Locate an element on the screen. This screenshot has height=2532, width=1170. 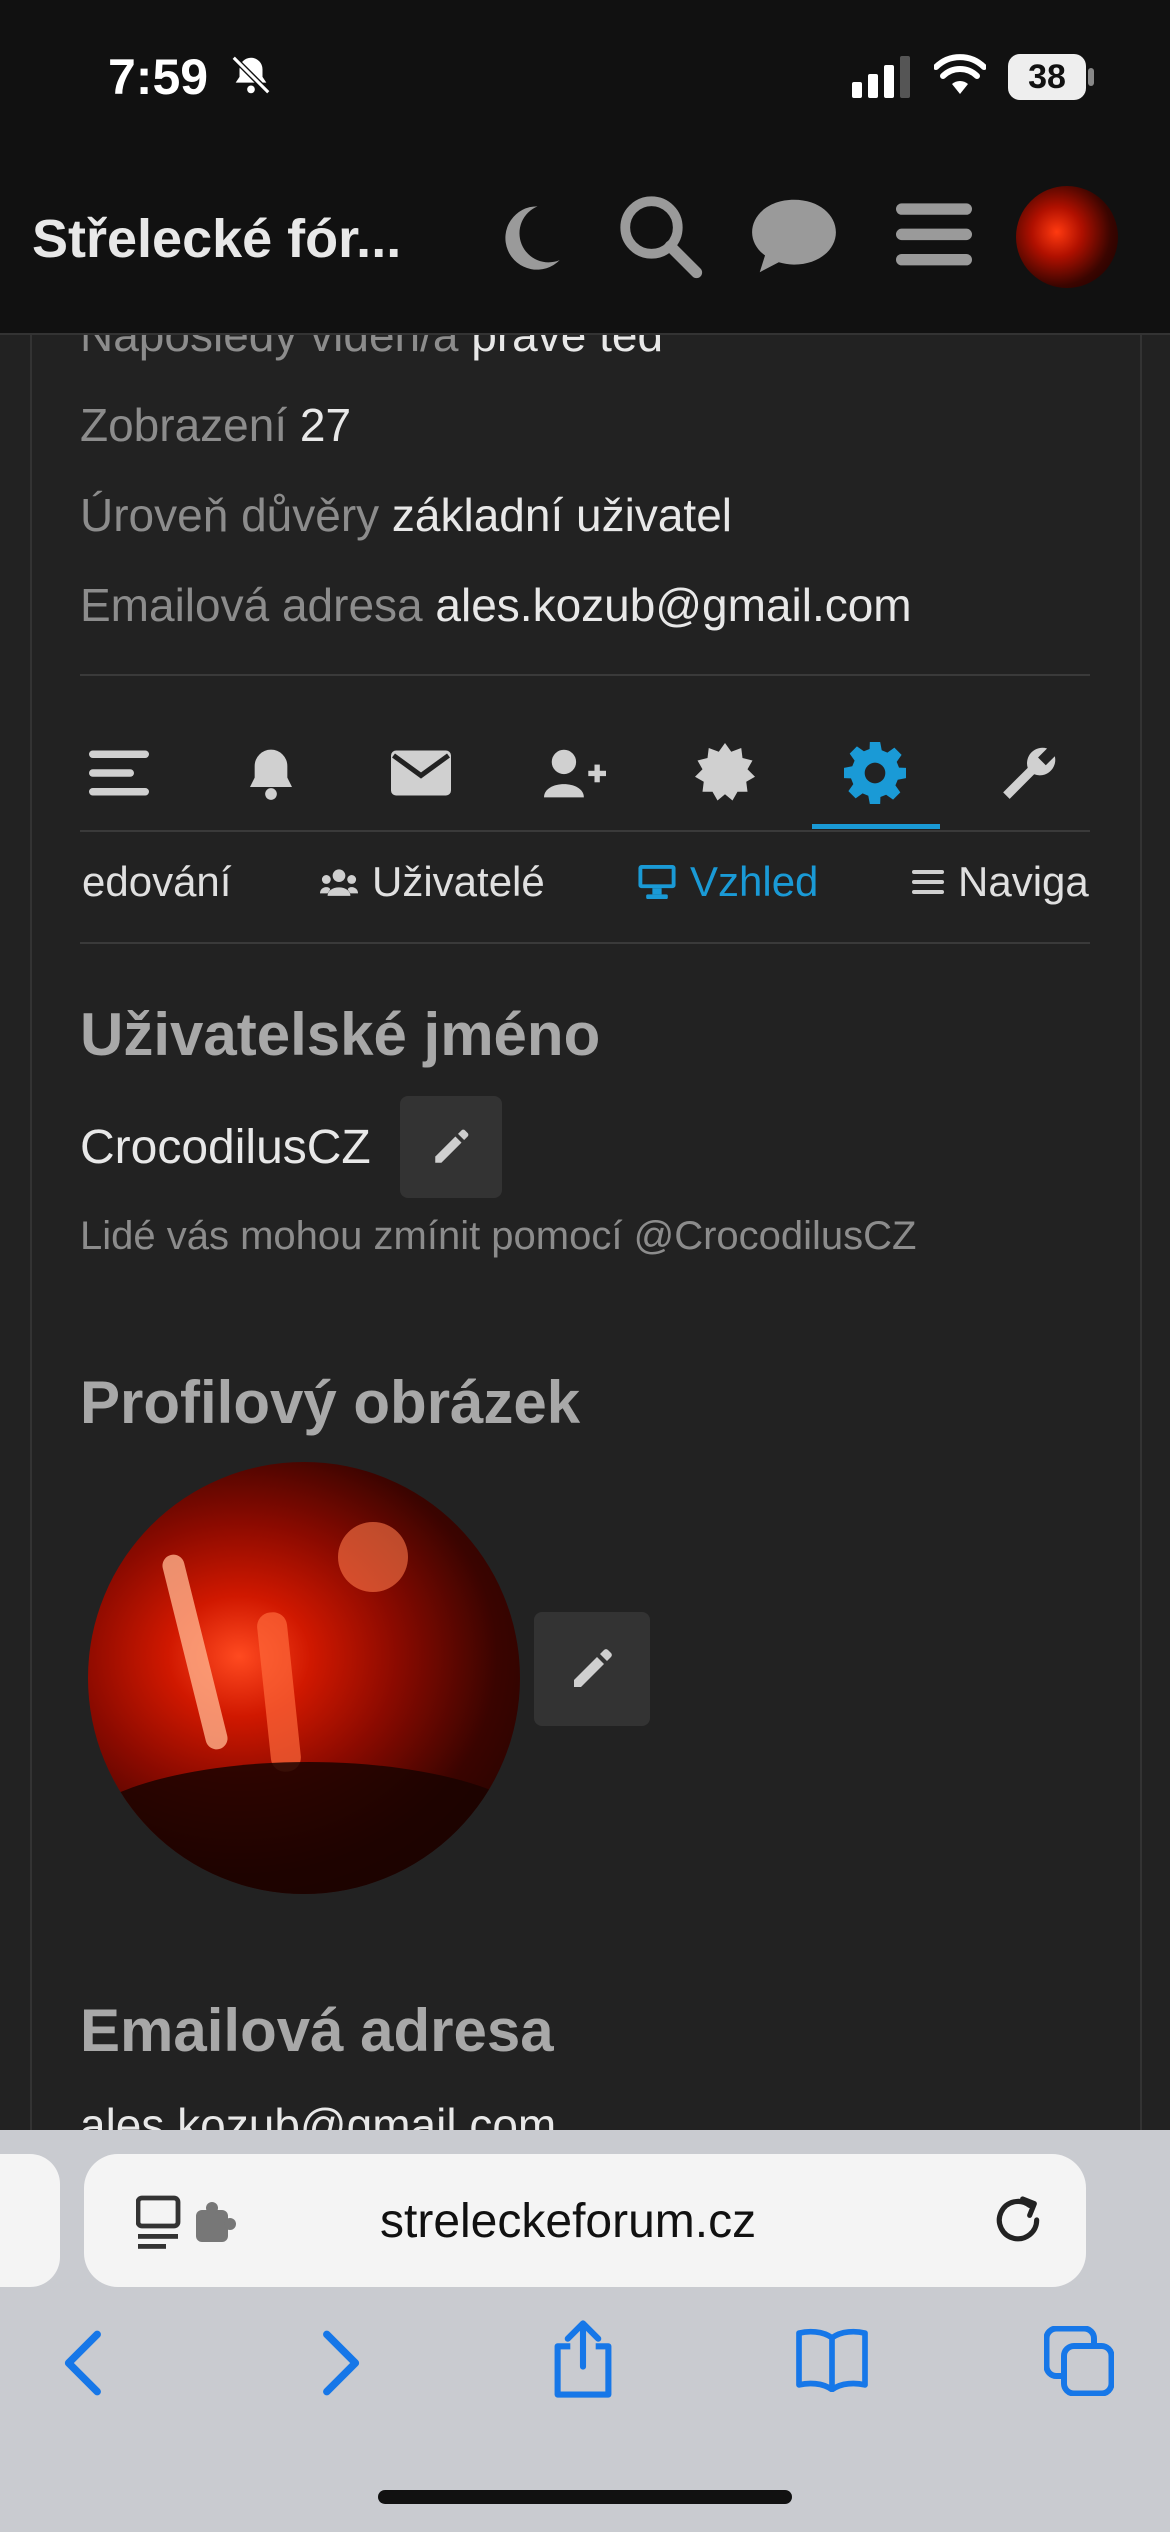
bookmarks-icon is located at coordinates (832, 2359).